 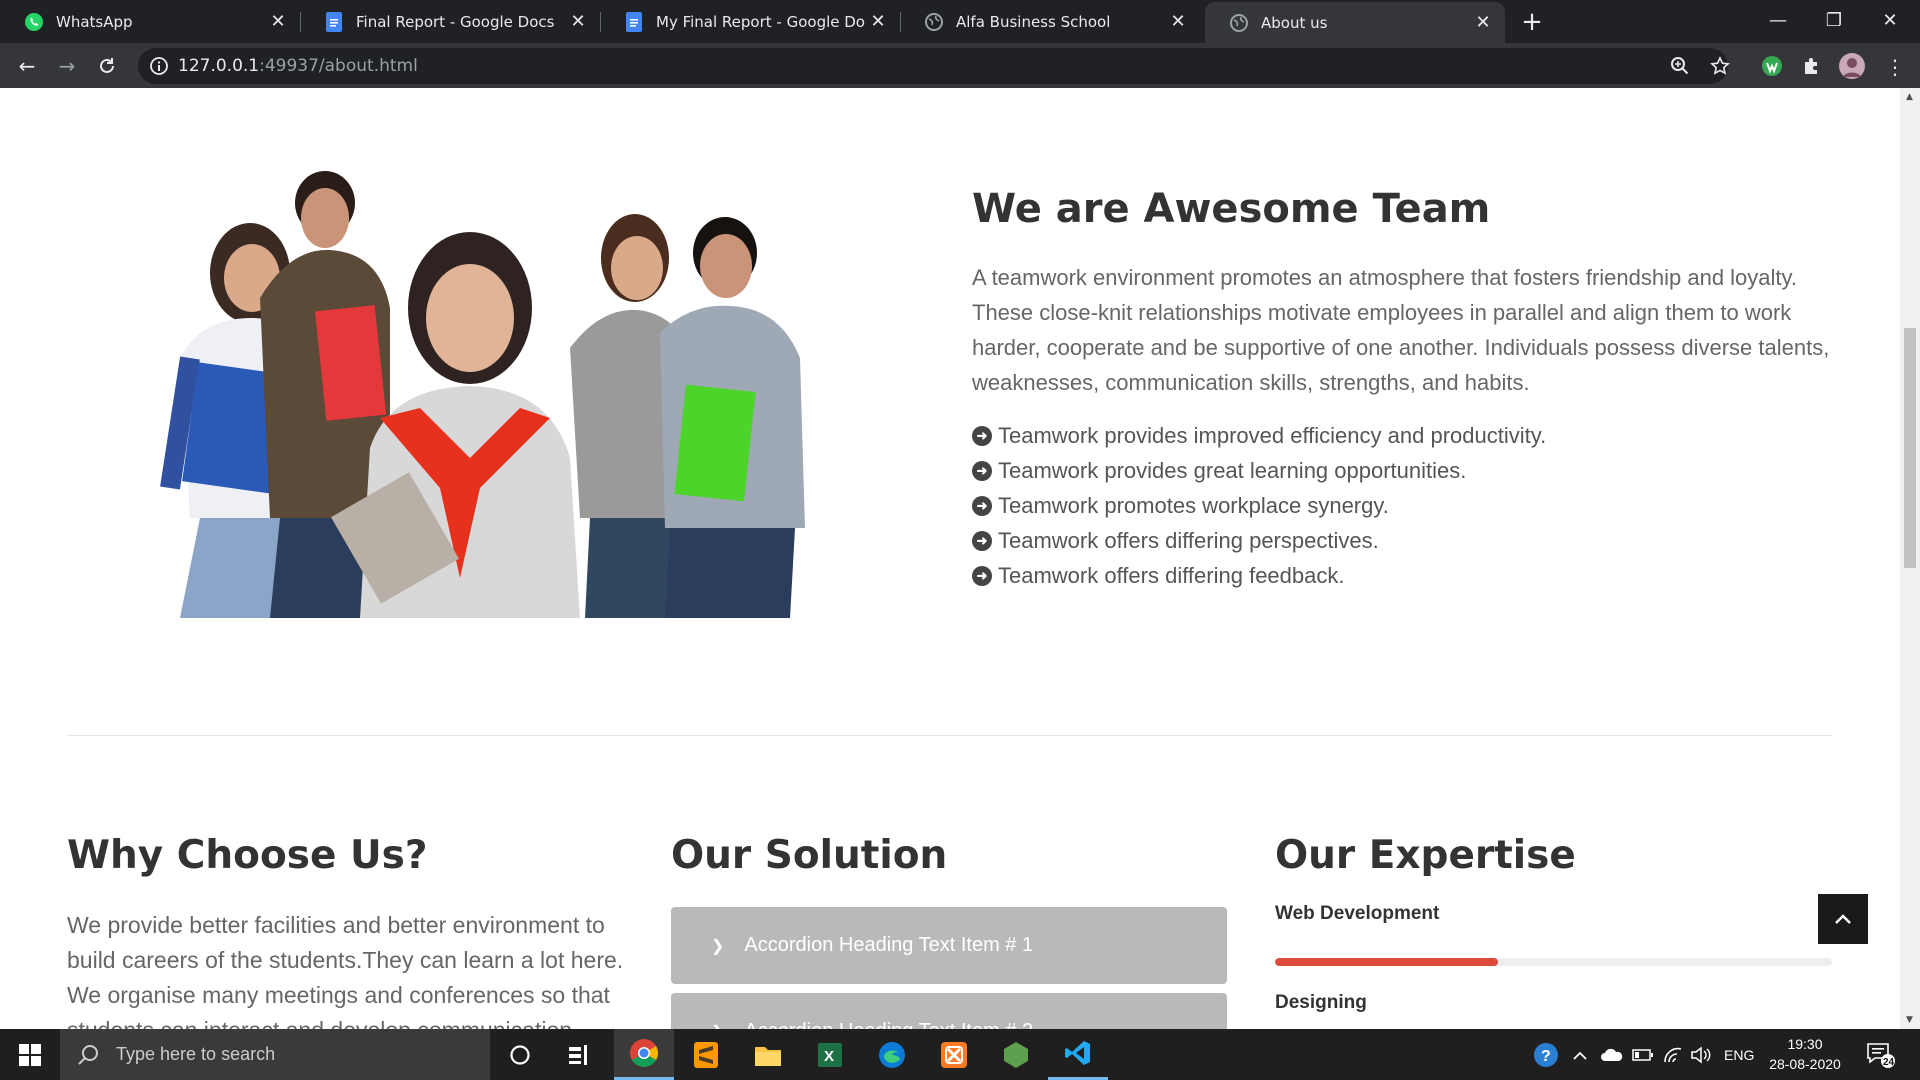 I want to click on globe-icon, so click(x=1239, y=23).